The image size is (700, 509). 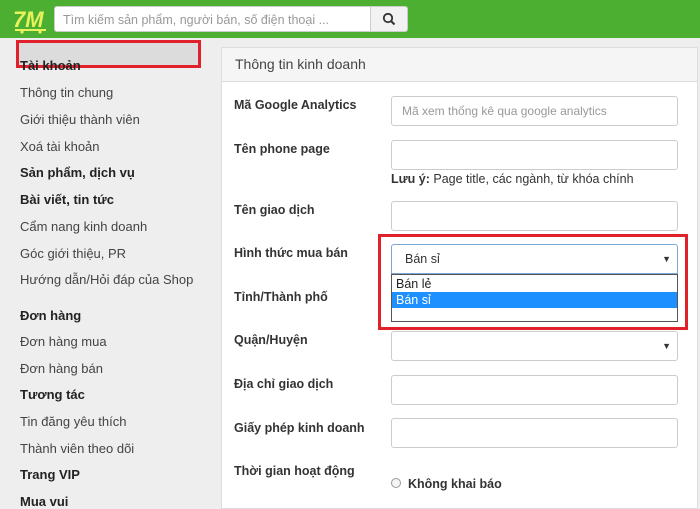 I want to click on sidebar-item-favorite-posts: Tin đăng yêu thích, so click(x=73, y=421).